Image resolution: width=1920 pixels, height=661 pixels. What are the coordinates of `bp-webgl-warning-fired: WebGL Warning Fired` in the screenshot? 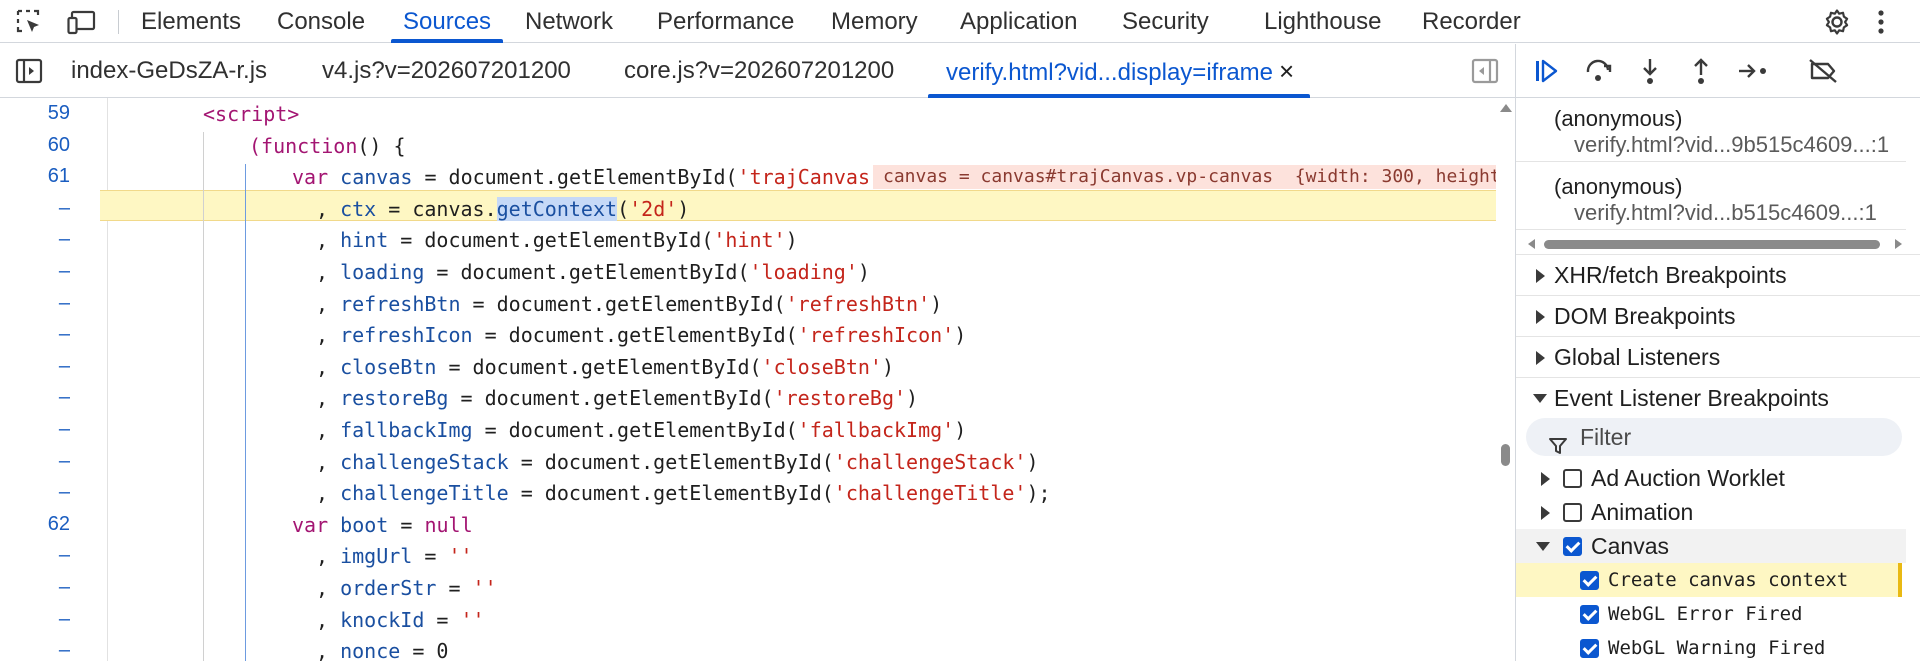 It's located at (1711, 646).